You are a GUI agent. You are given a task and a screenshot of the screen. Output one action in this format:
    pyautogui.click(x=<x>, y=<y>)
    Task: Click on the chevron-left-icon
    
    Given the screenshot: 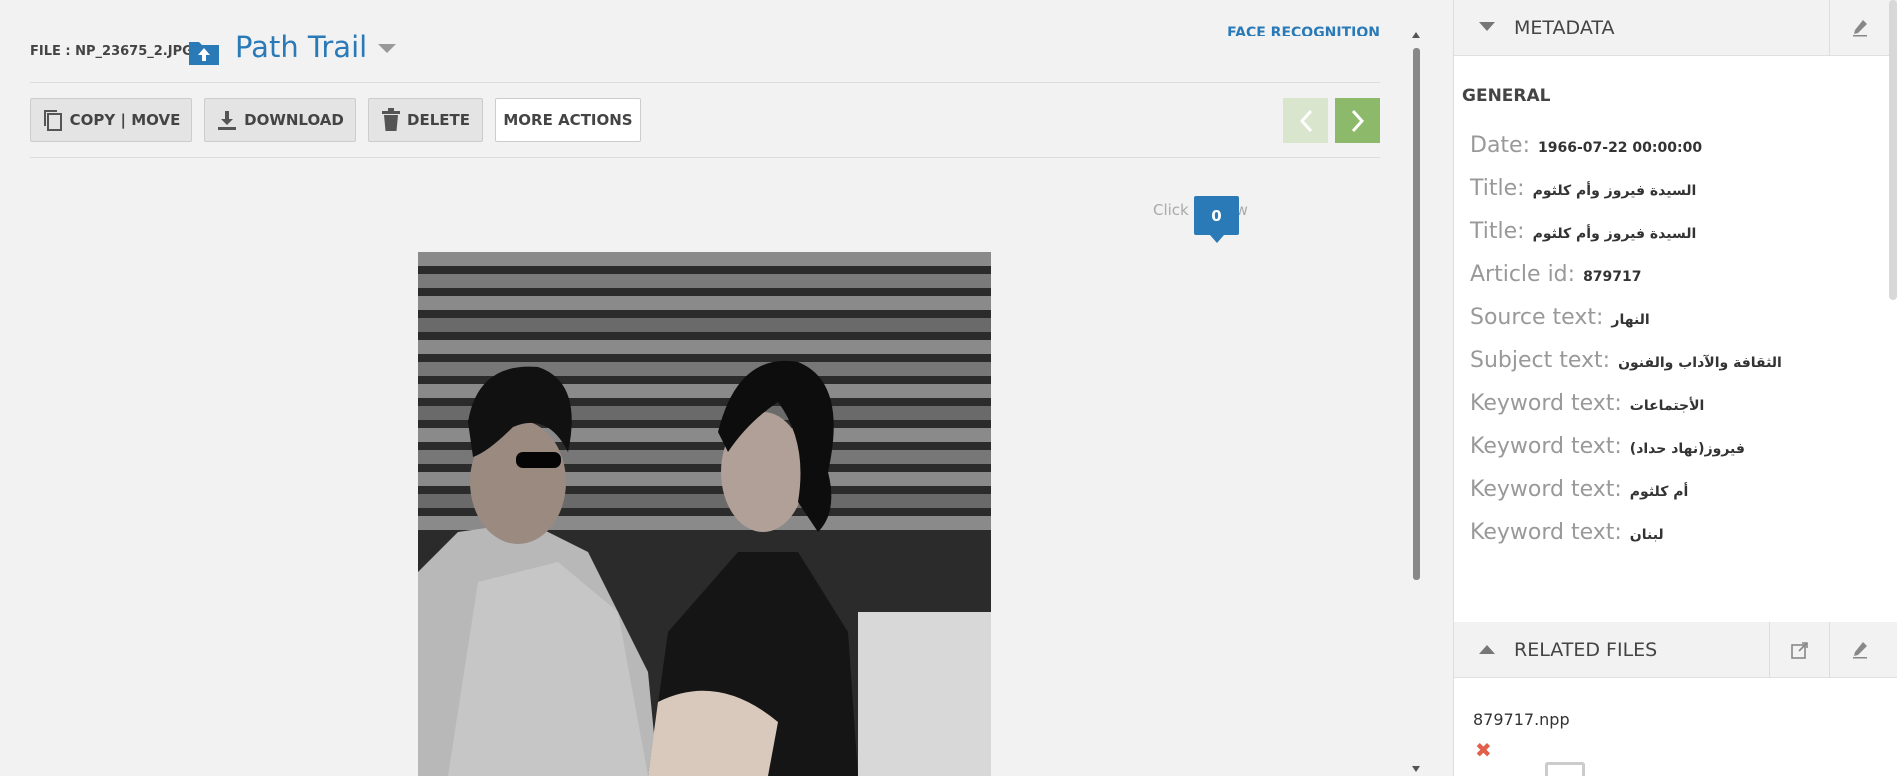 What is the action you would take?
    pyautogui.click(x=1305, y=120)
    